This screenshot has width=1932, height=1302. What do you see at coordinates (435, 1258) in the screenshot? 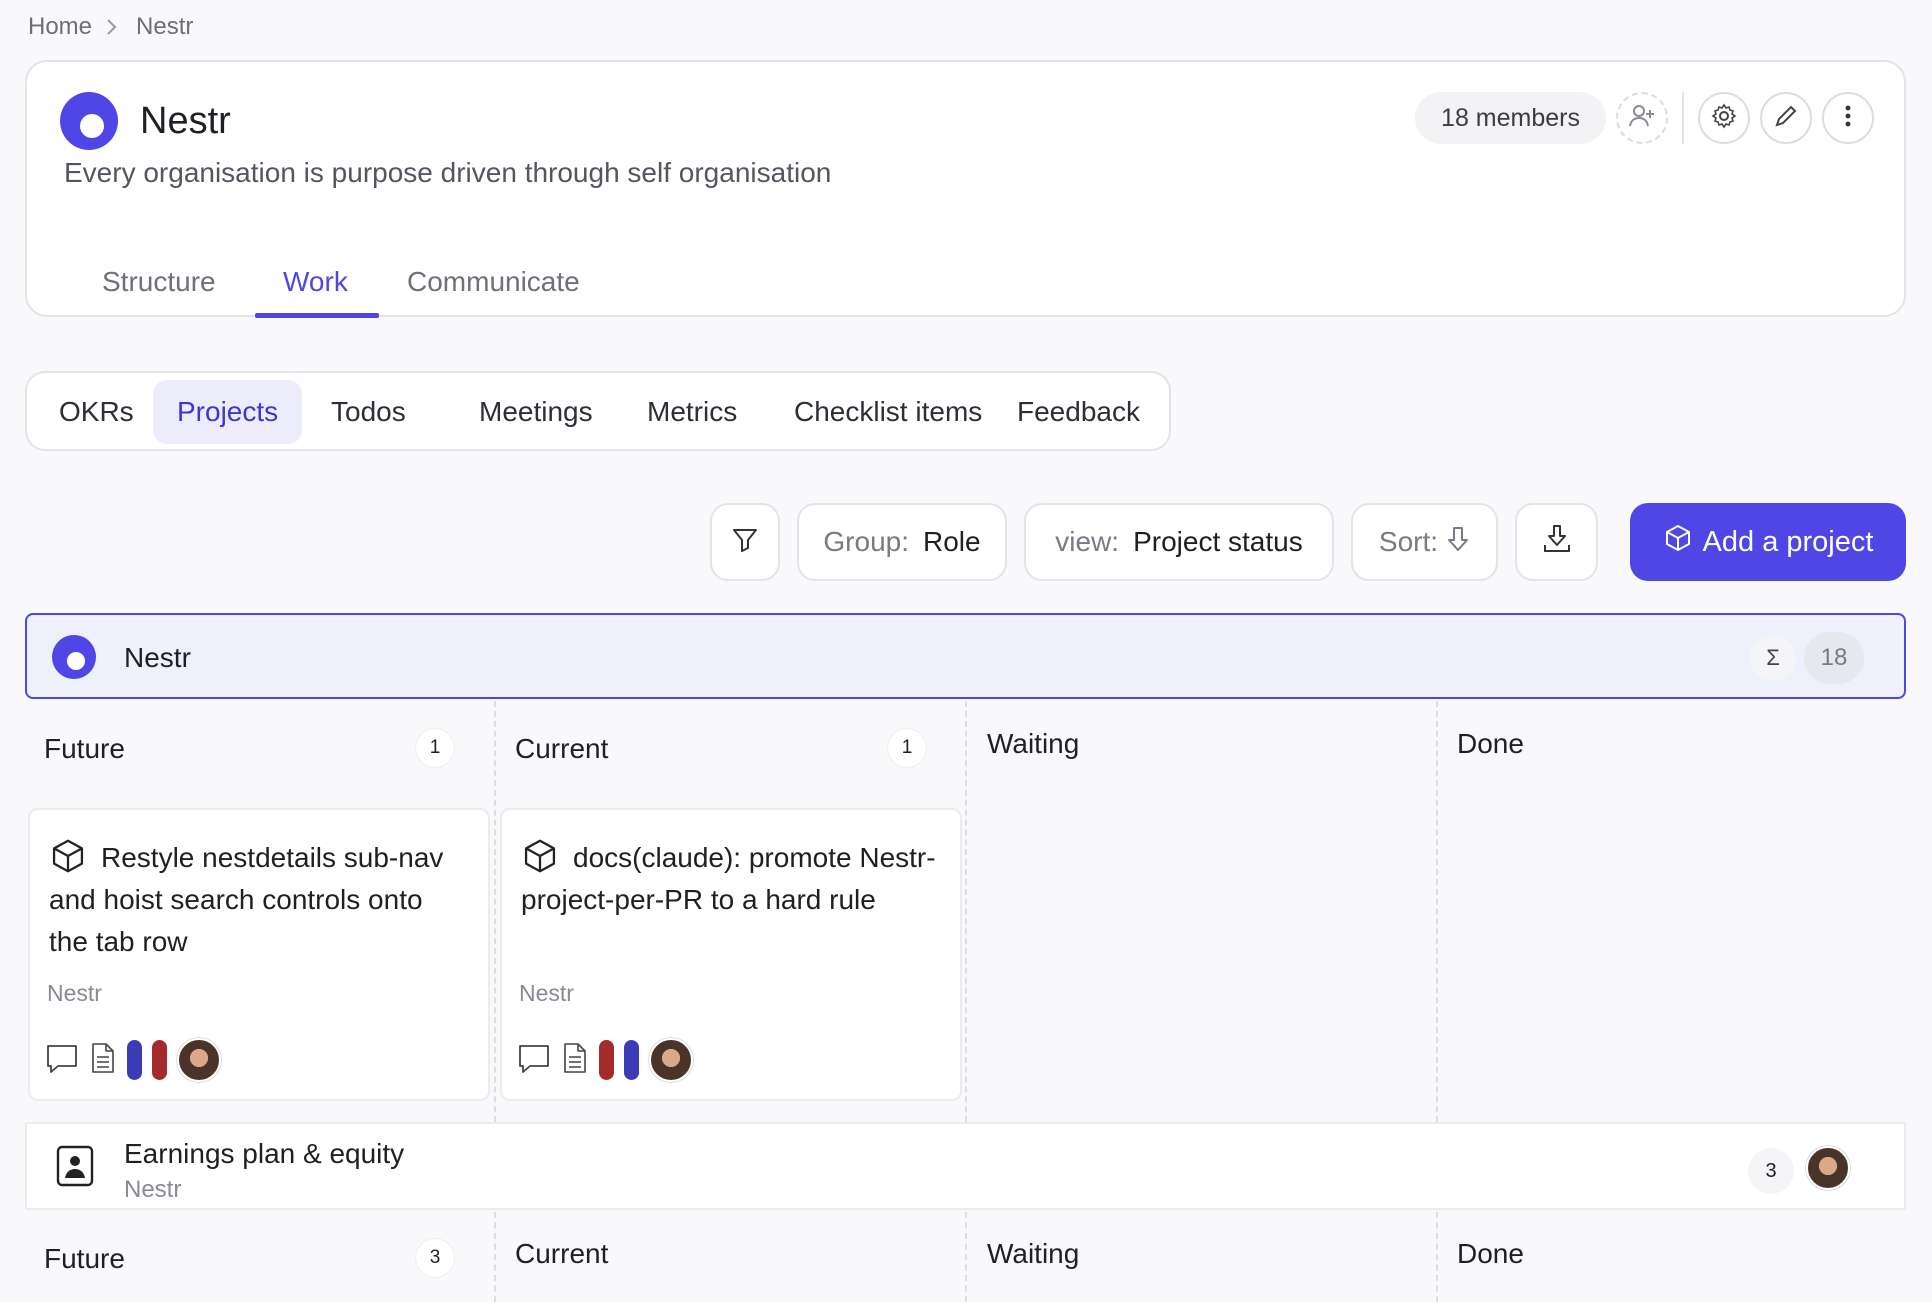
I see `column-count-future: 3` at bounding box center [435, 1258].